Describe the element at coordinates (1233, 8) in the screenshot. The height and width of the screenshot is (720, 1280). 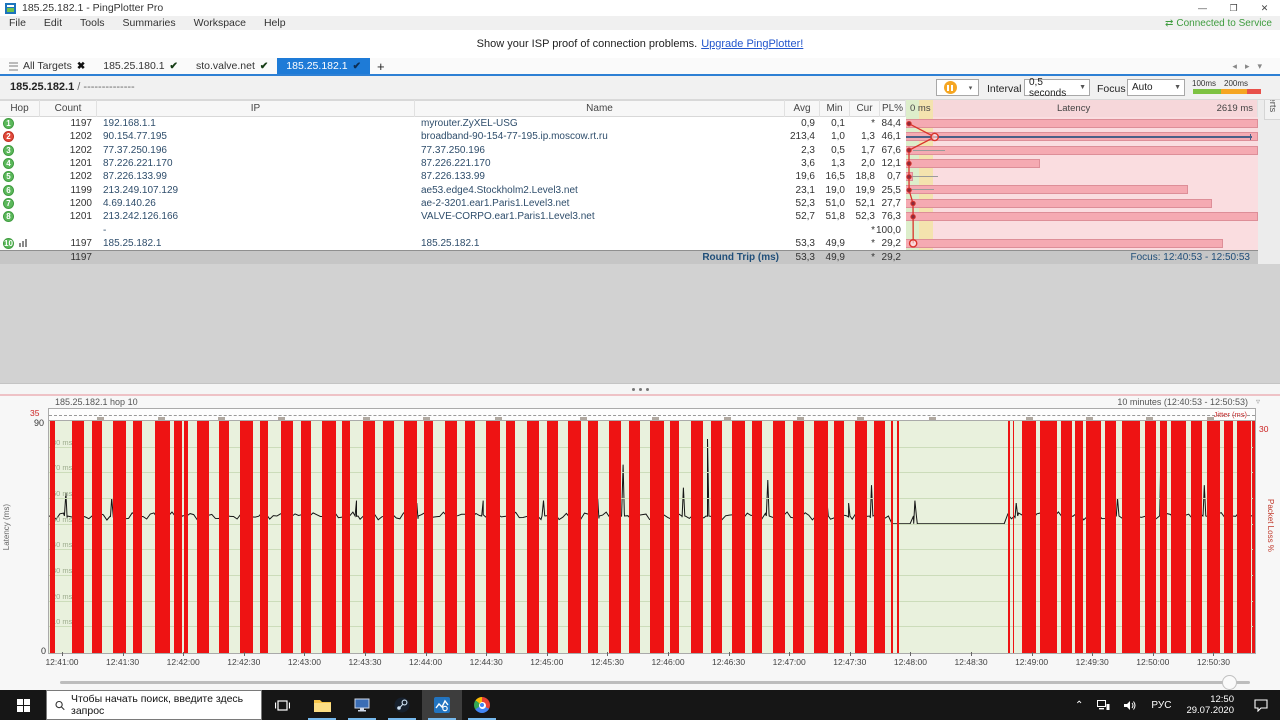
I see `maximize-button: ❐` at that location.